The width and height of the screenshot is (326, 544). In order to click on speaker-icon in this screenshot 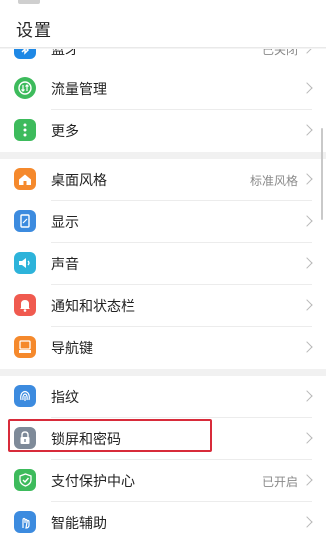, I will do `click(25, 263)`.